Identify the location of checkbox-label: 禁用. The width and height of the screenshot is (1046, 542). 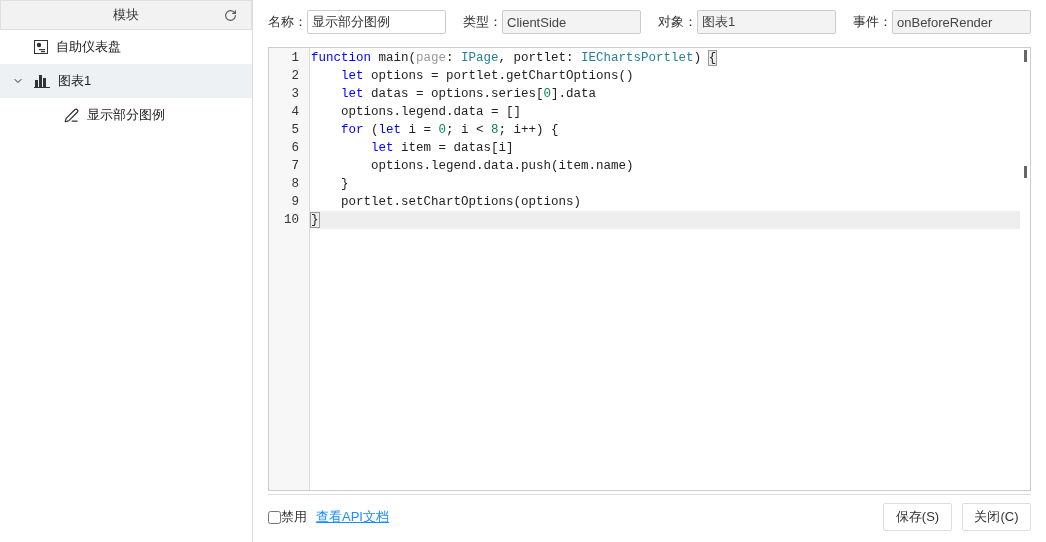
(294, 517).